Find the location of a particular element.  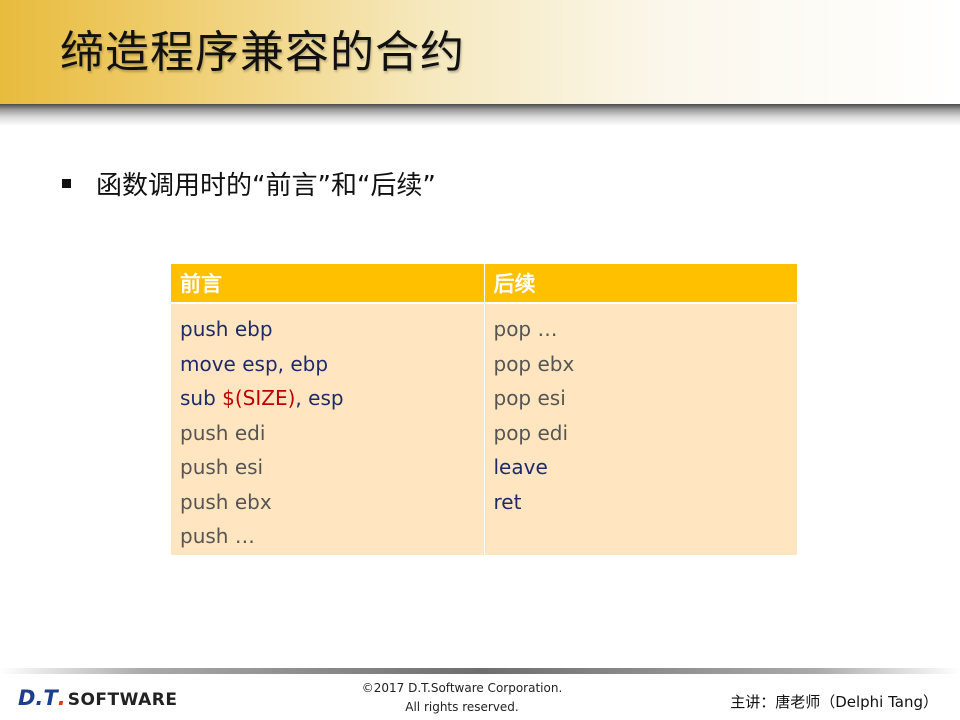

code-token: $(SIZE) is located at coordinates (259, 398).